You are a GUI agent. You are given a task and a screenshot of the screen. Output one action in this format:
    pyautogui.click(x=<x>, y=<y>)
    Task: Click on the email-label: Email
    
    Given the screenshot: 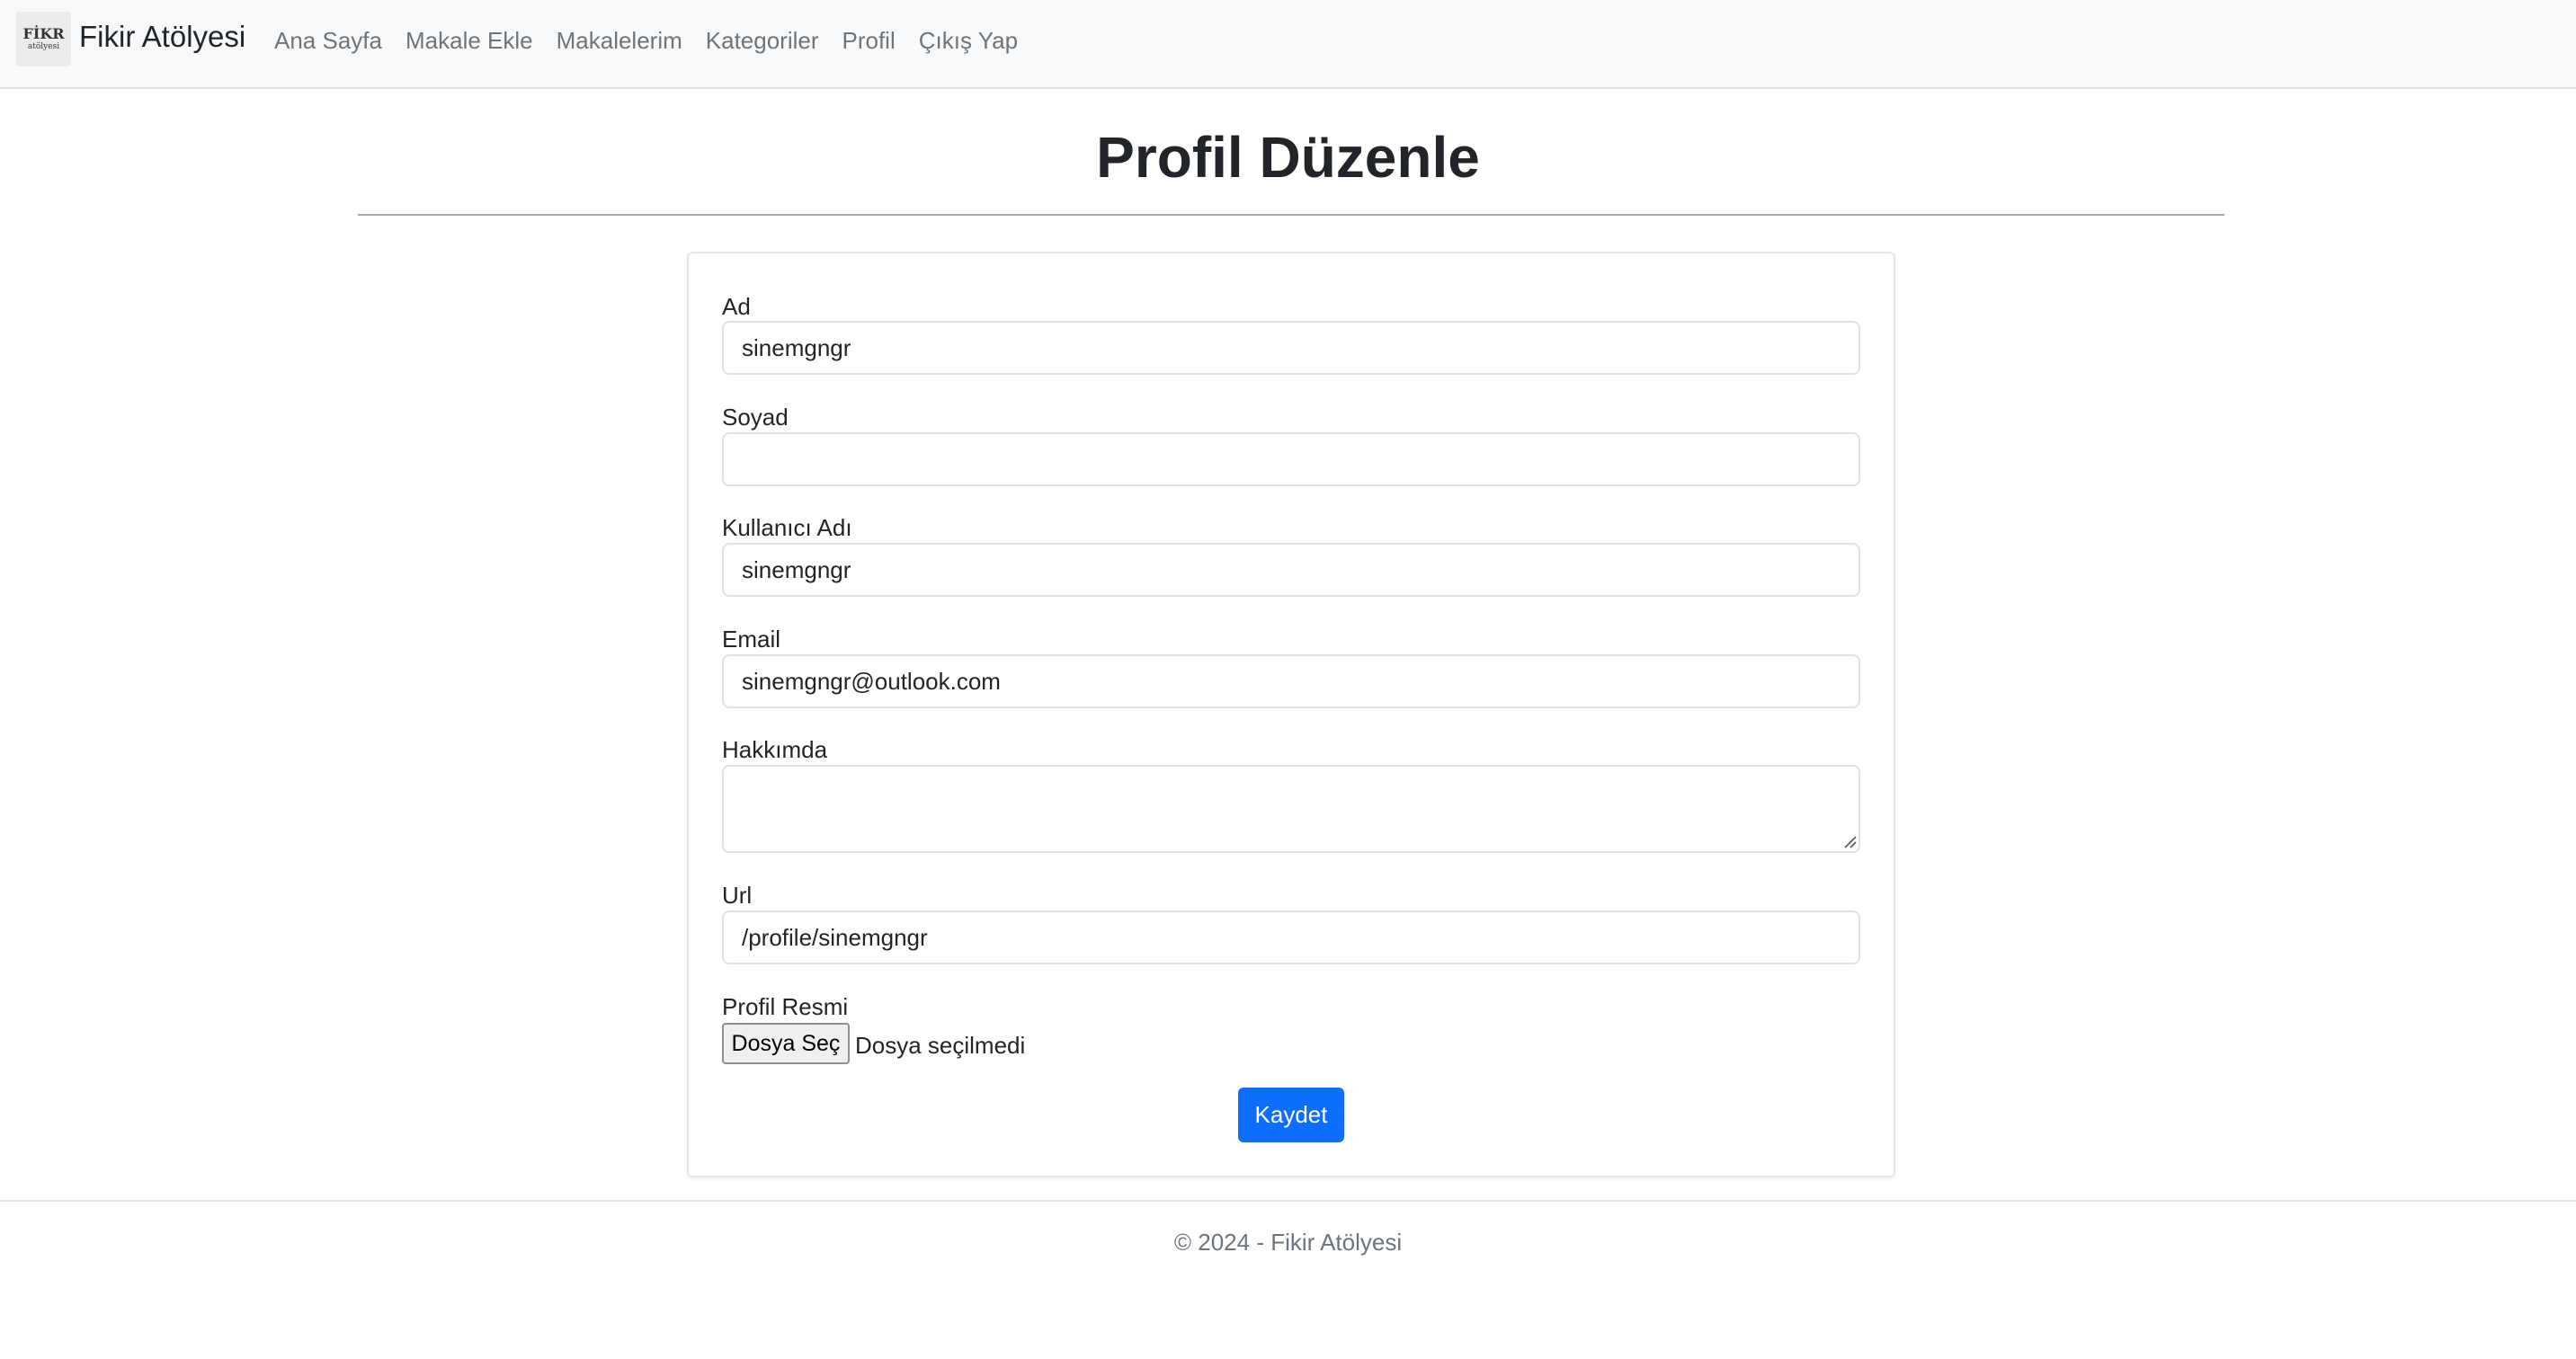 What is the action you would take?
    pyautogui.click(x=751, y=639)
    